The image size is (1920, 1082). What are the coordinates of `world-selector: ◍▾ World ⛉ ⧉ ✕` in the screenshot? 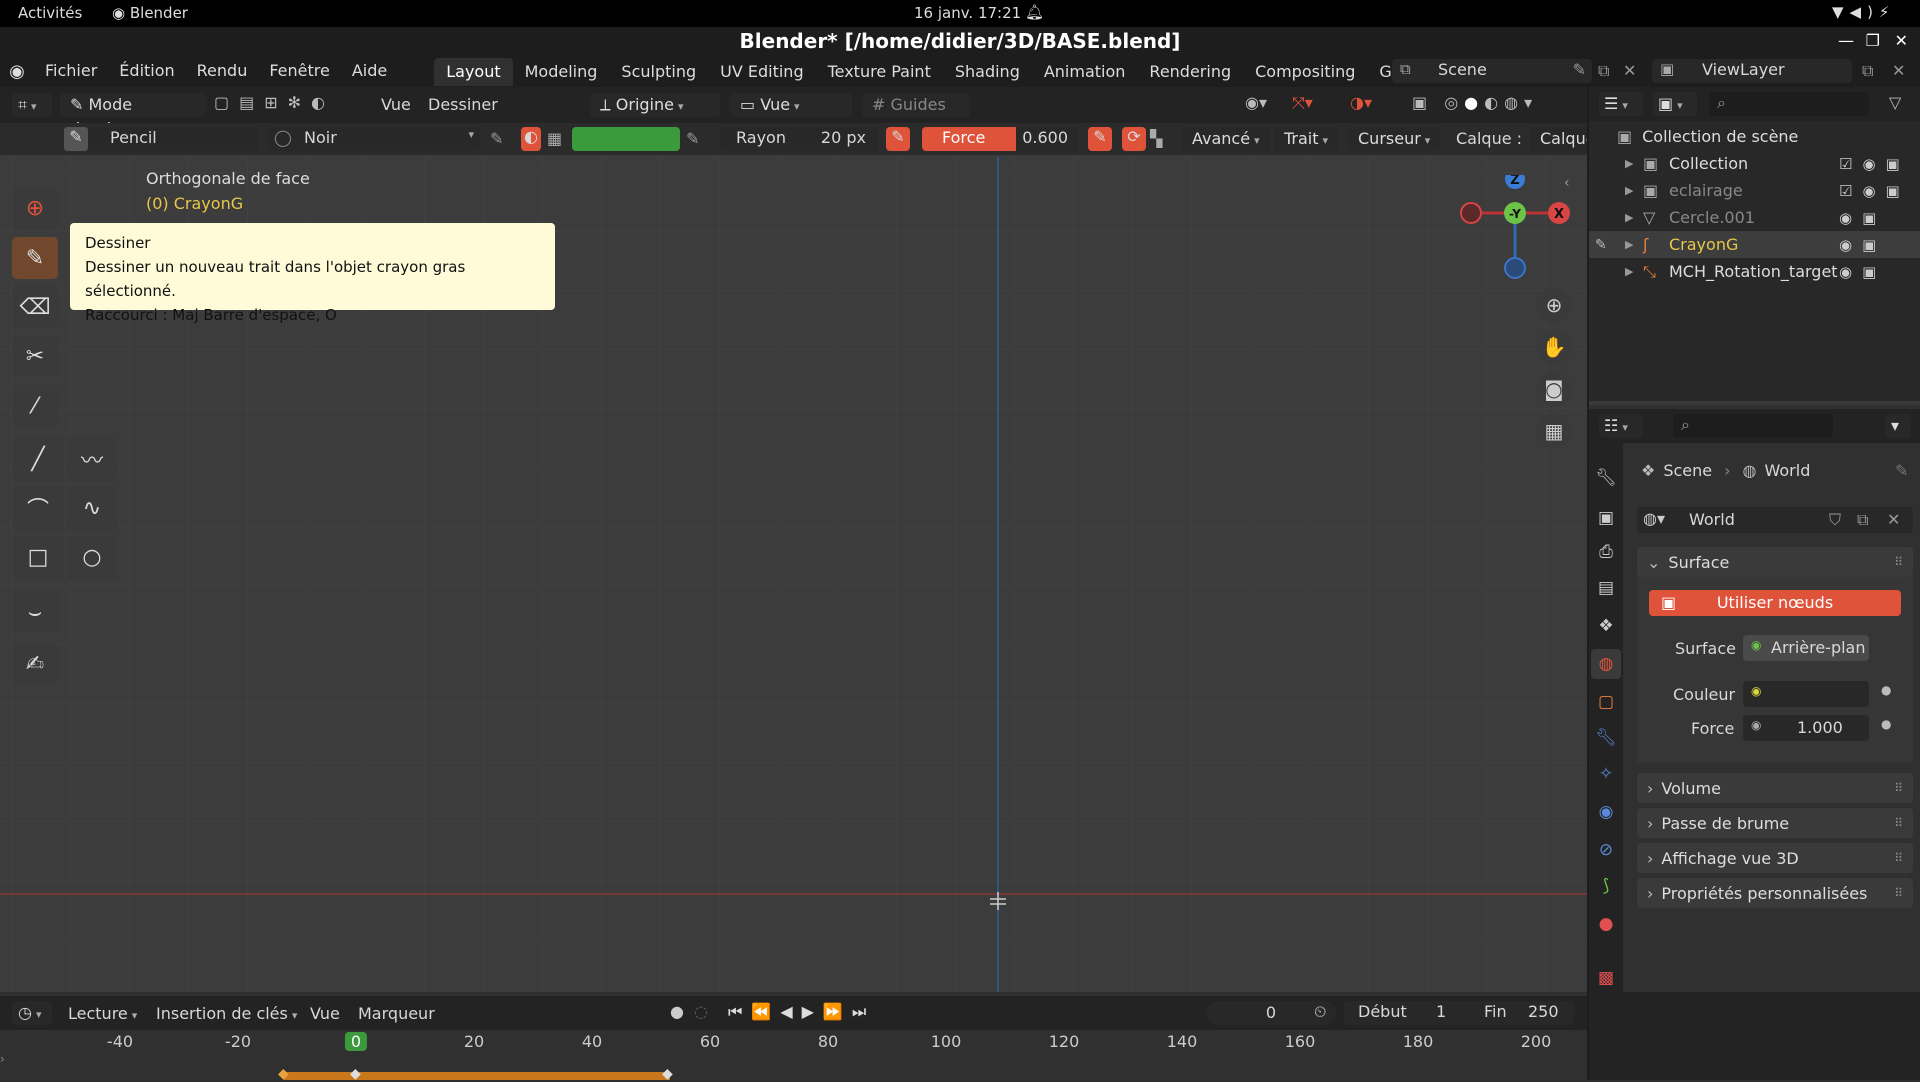 It's located at (1775, 520).